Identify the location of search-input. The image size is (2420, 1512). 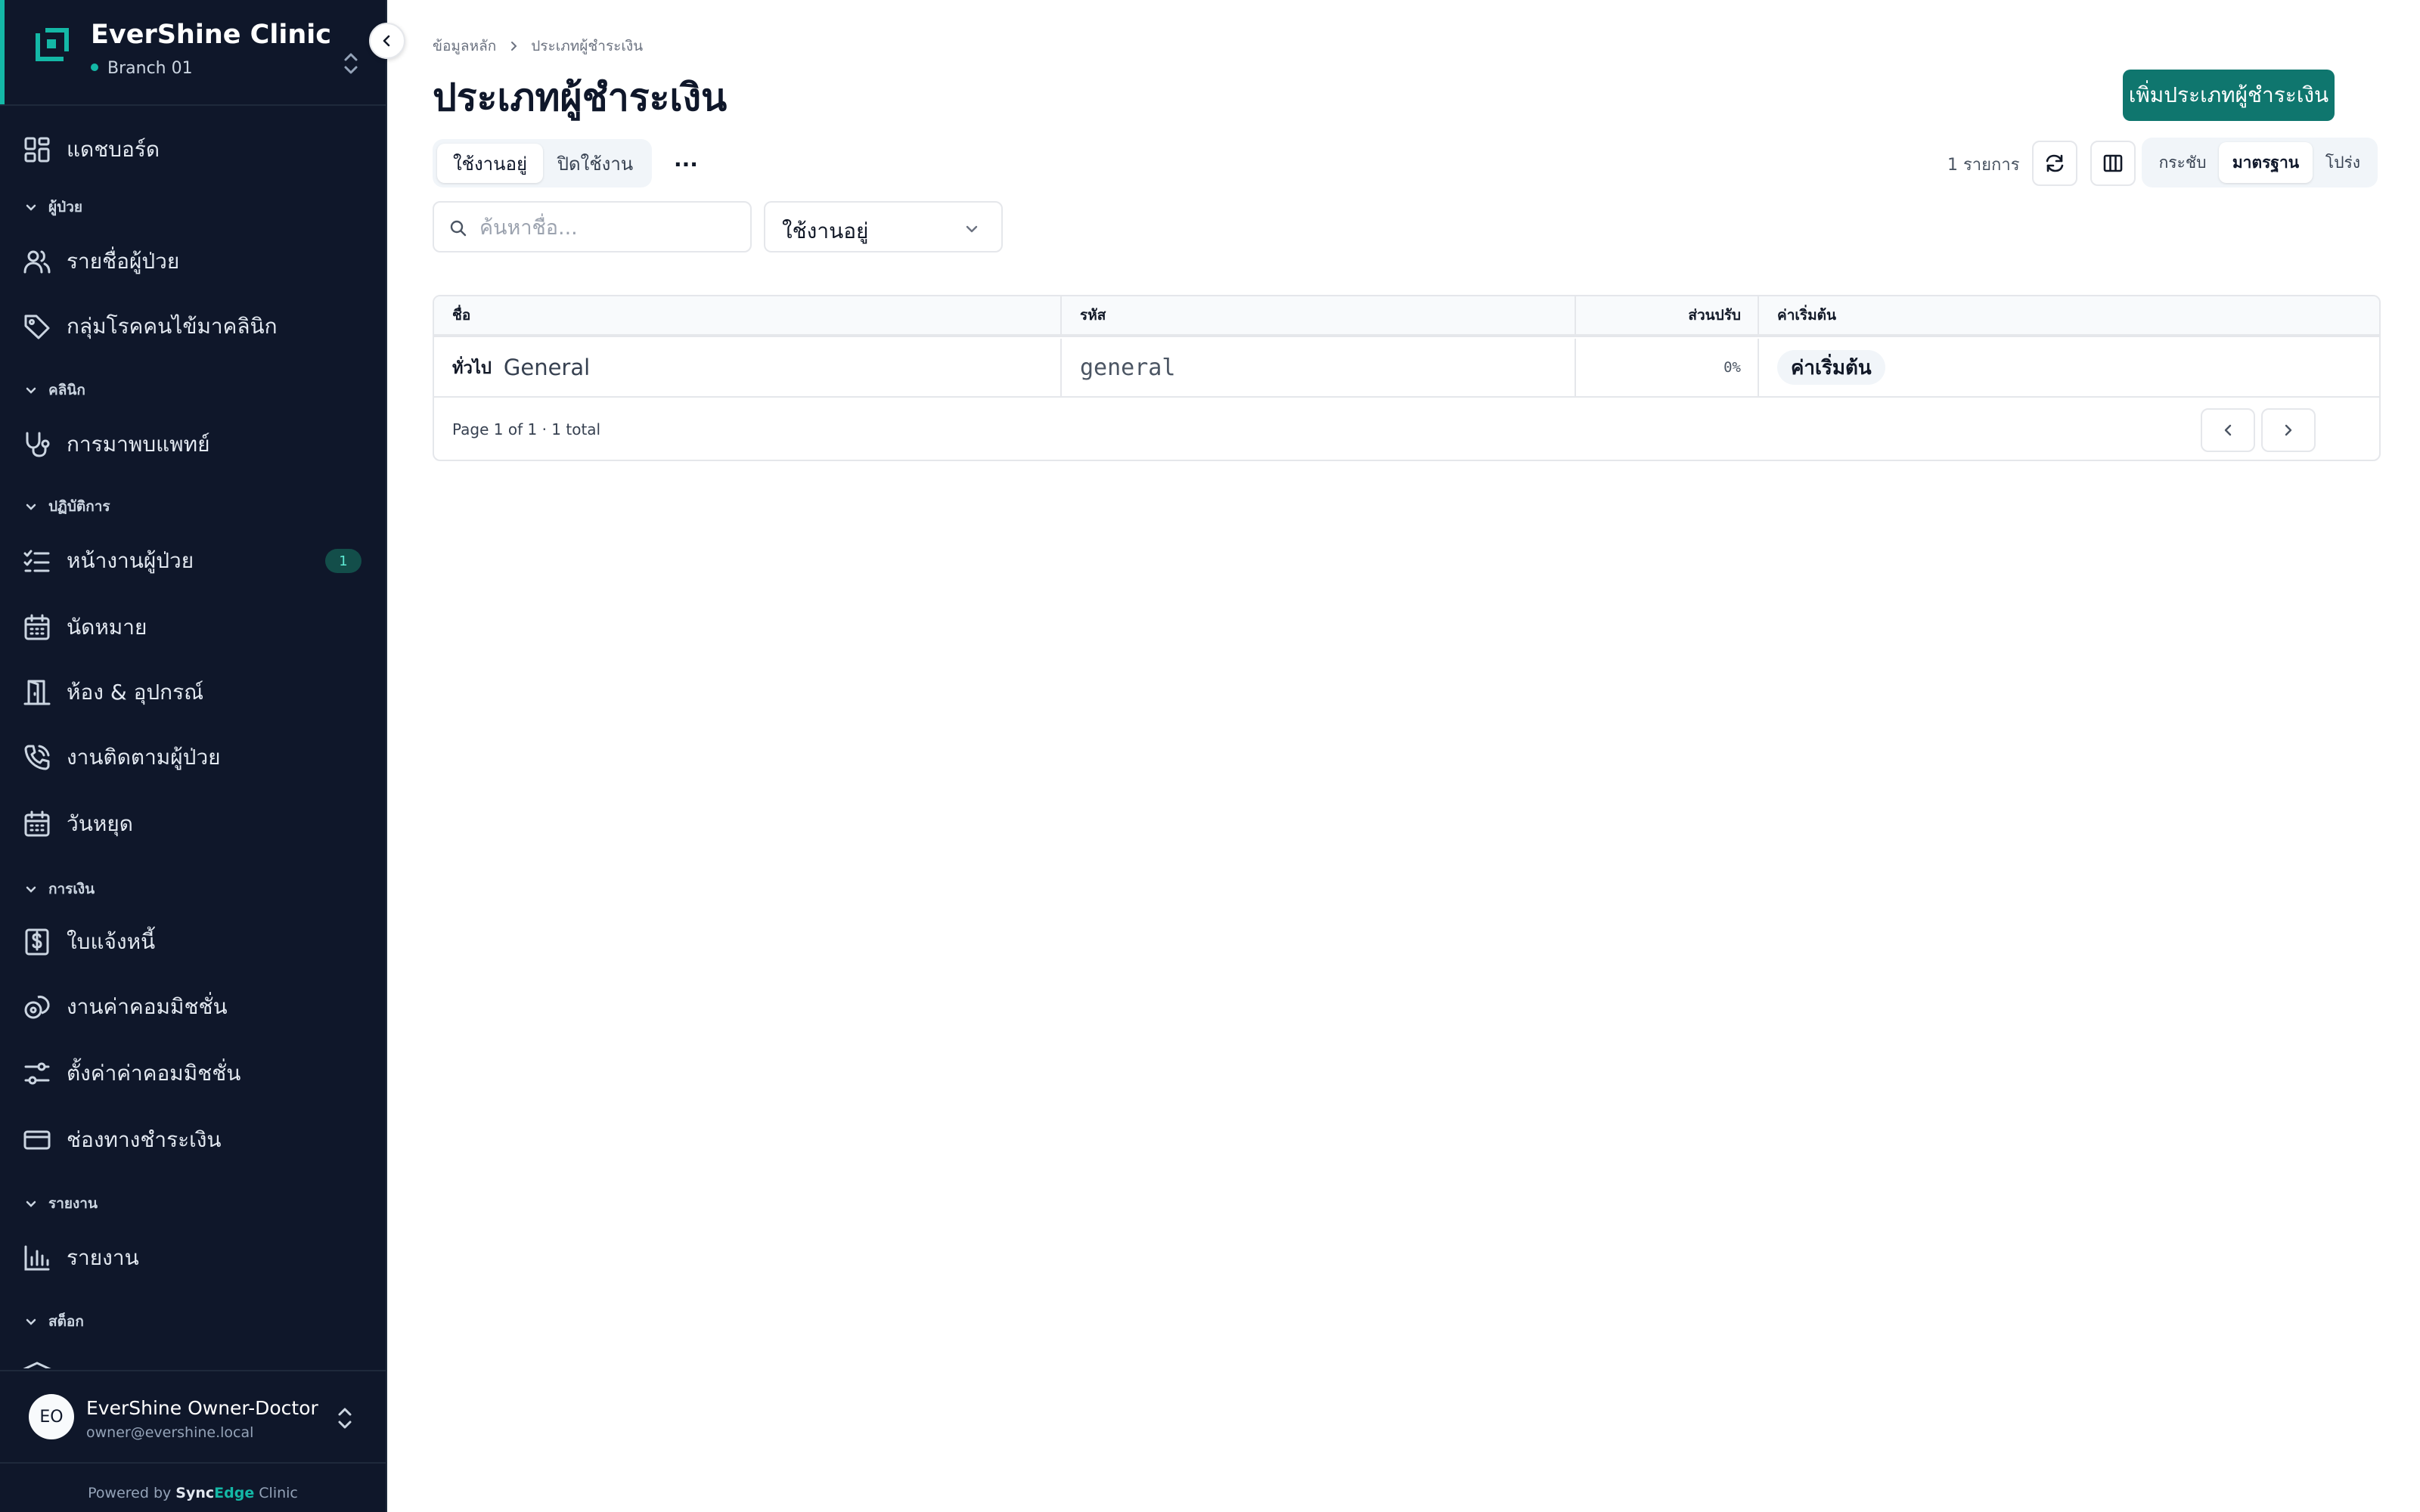
(608, 227).